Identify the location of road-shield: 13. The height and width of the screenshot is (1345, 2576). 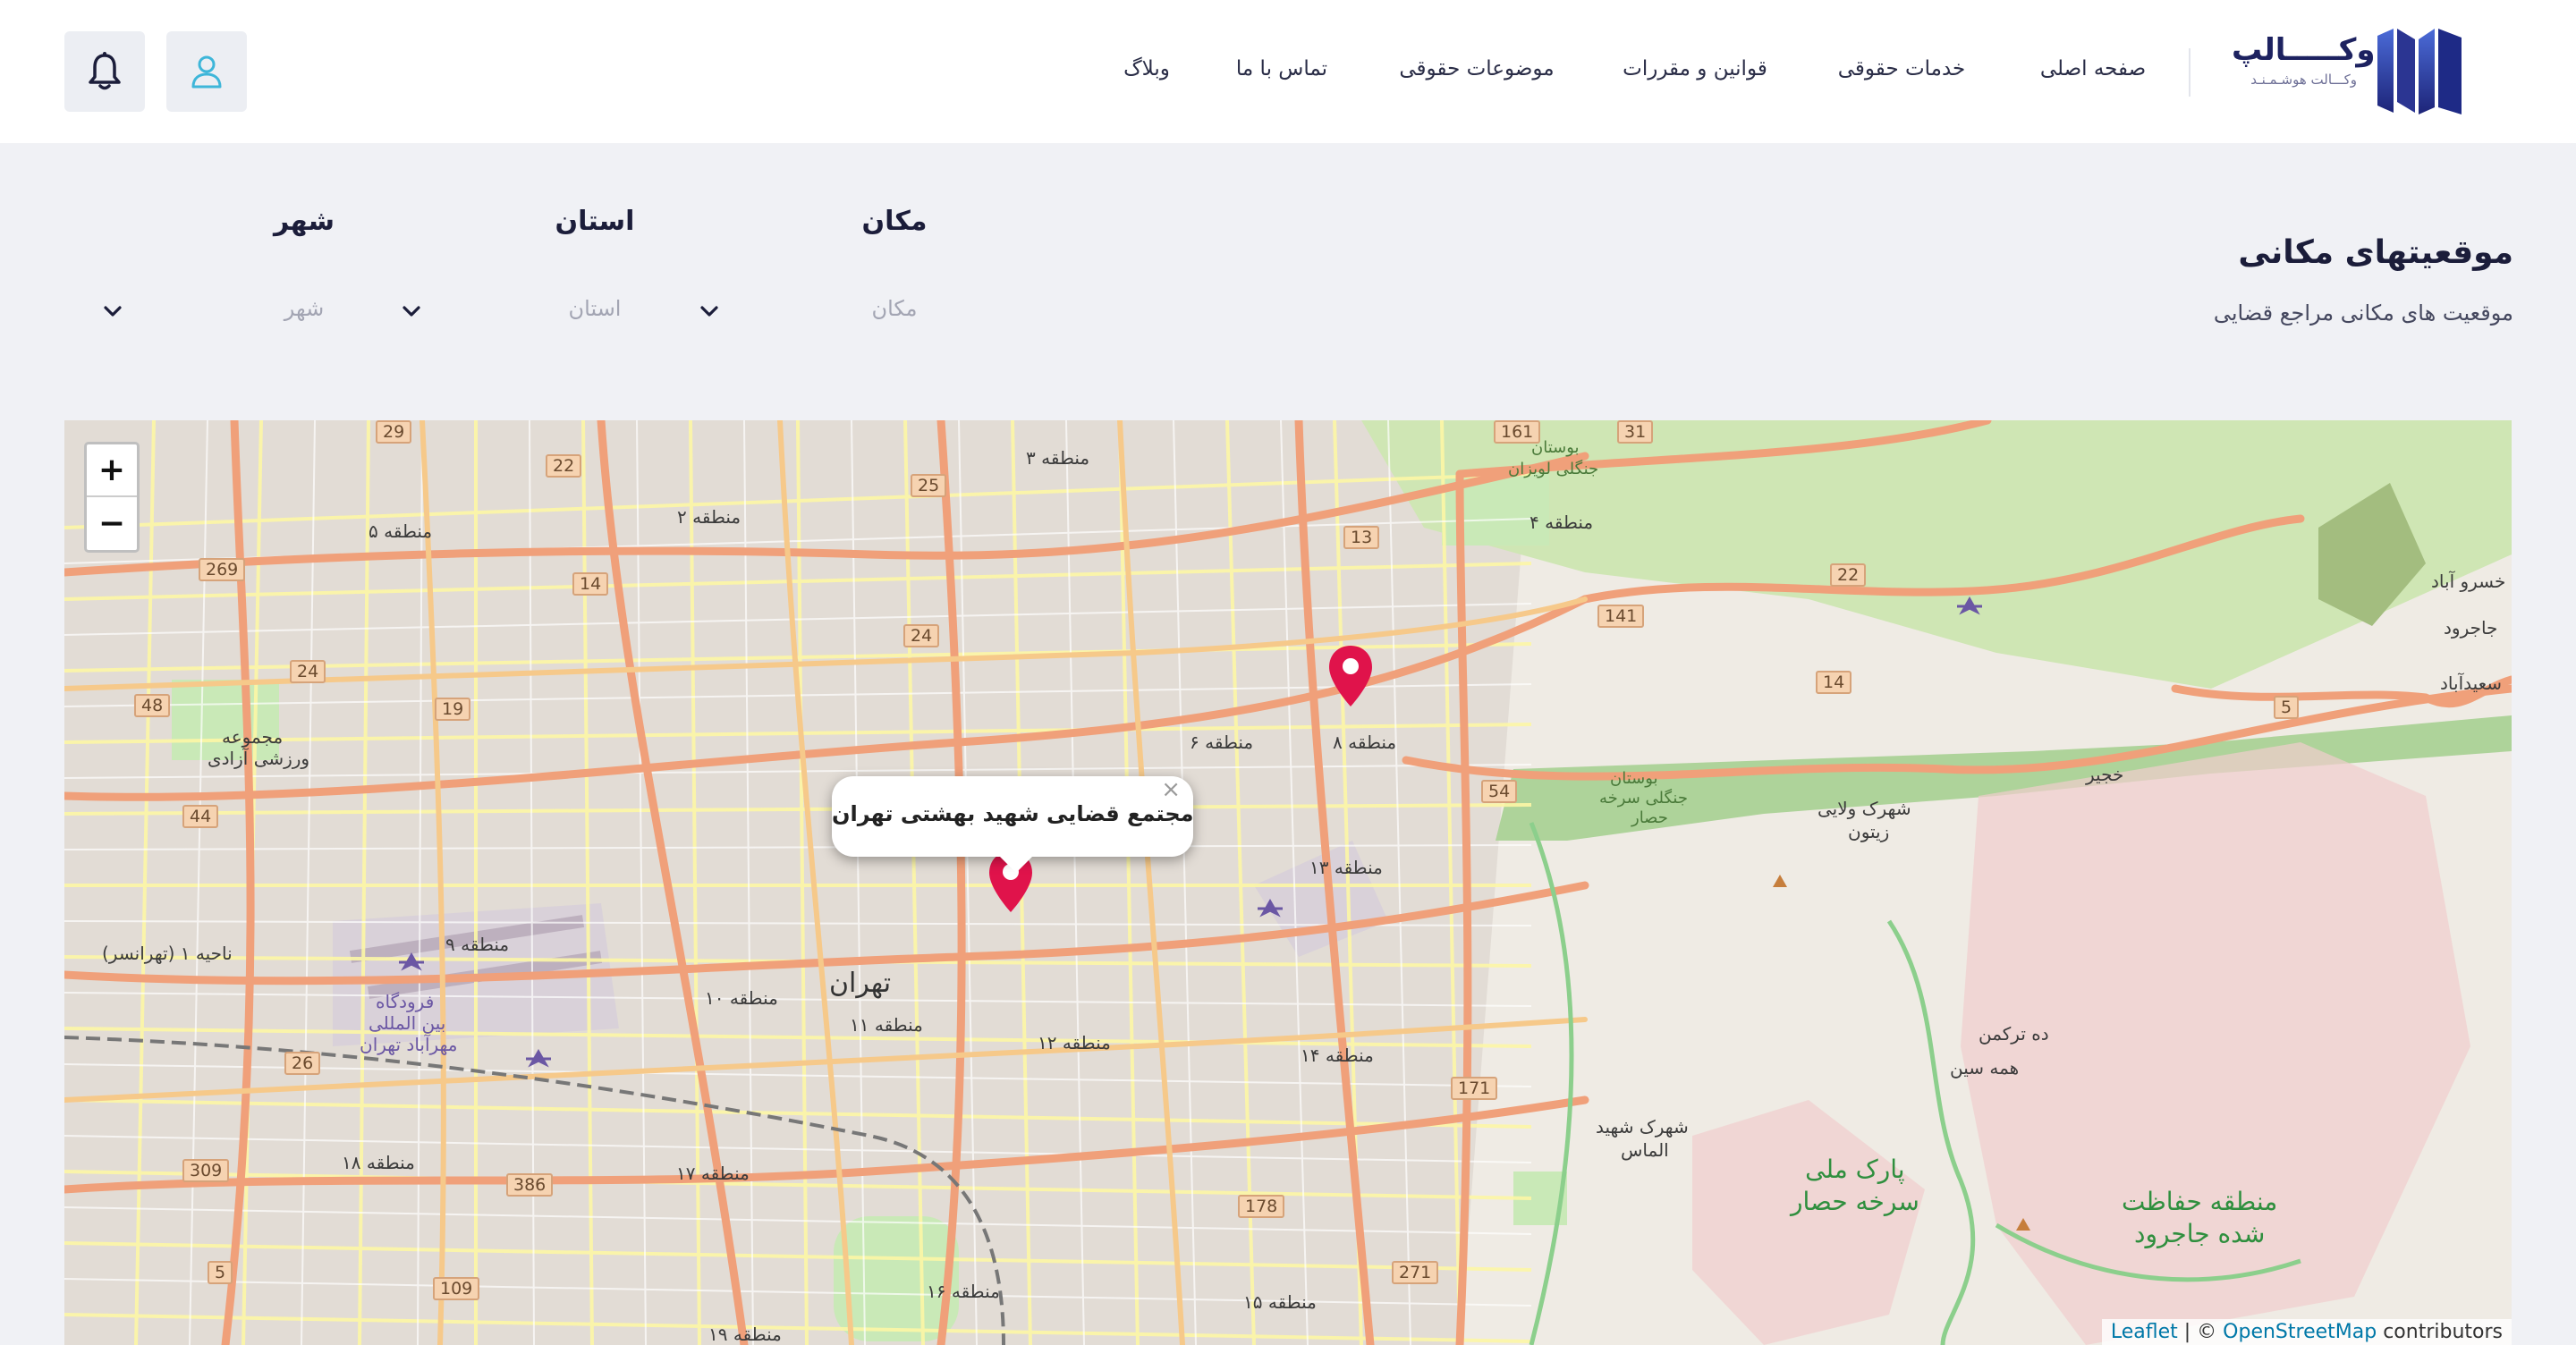
(1361, 537).